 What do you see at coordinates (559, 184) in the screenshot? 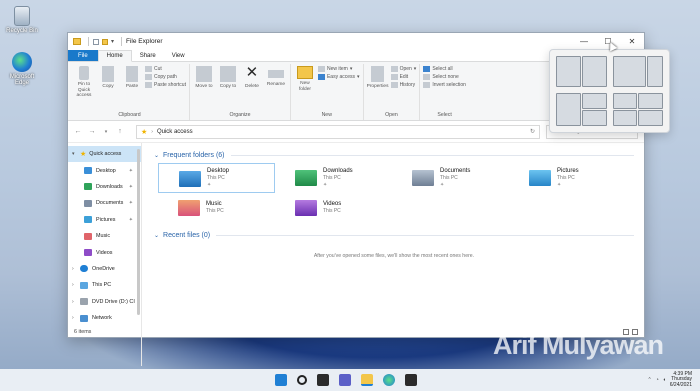
I see `pin-icon: ✦` at bounding box center [559, 184].